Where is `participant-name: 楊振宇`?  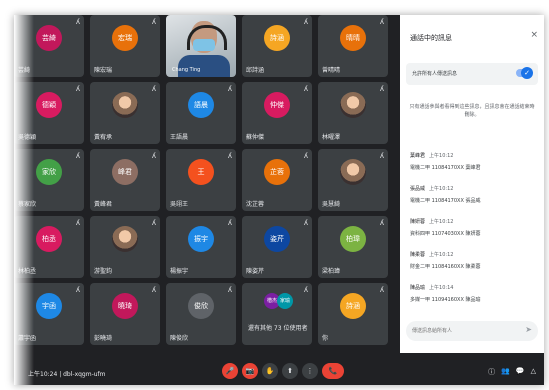
participant-name: 楊振宇 is located at coordinates (179, 271).